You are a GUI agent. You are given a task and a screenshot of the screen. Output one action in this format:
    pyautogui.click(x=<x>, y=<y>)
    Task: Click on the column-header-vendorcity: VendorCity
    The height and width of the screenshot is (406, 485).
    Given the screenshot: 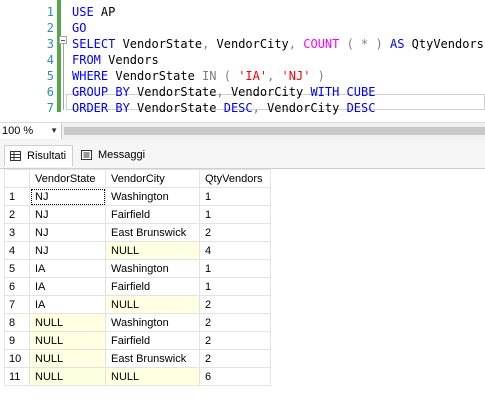 What is the action you would take?
    pyautogui.click(x=152, y=178)
    